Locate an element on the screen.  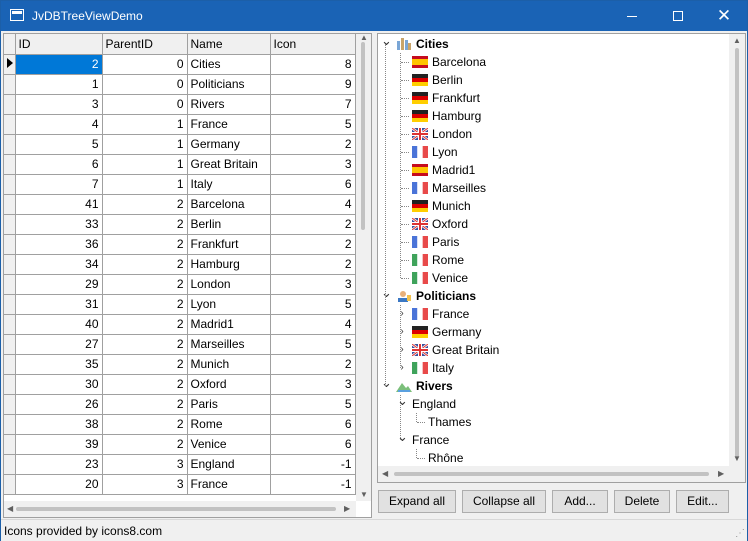
chevron-right-icon: › is located at coordinates (402, 368).